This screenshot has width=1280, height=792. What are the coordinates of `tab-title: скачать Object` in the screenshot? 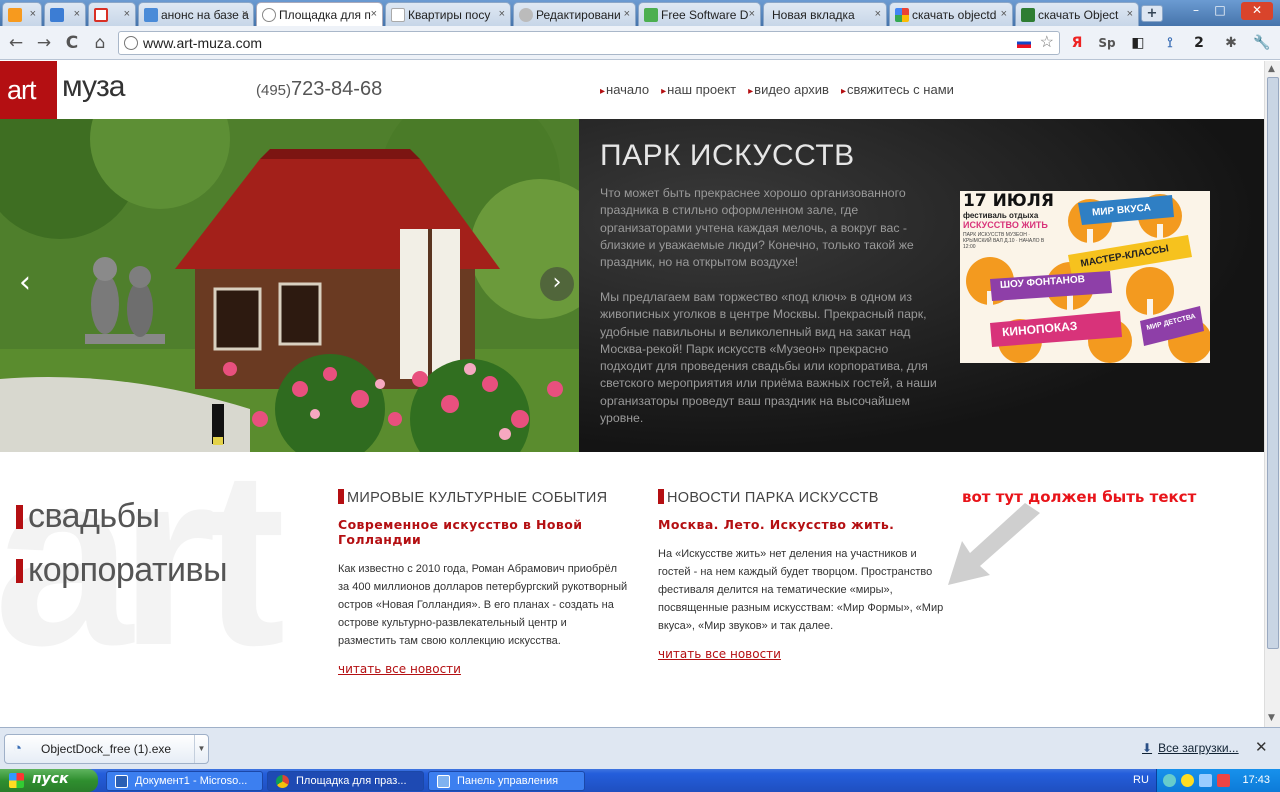 It's located at (1078, 15).